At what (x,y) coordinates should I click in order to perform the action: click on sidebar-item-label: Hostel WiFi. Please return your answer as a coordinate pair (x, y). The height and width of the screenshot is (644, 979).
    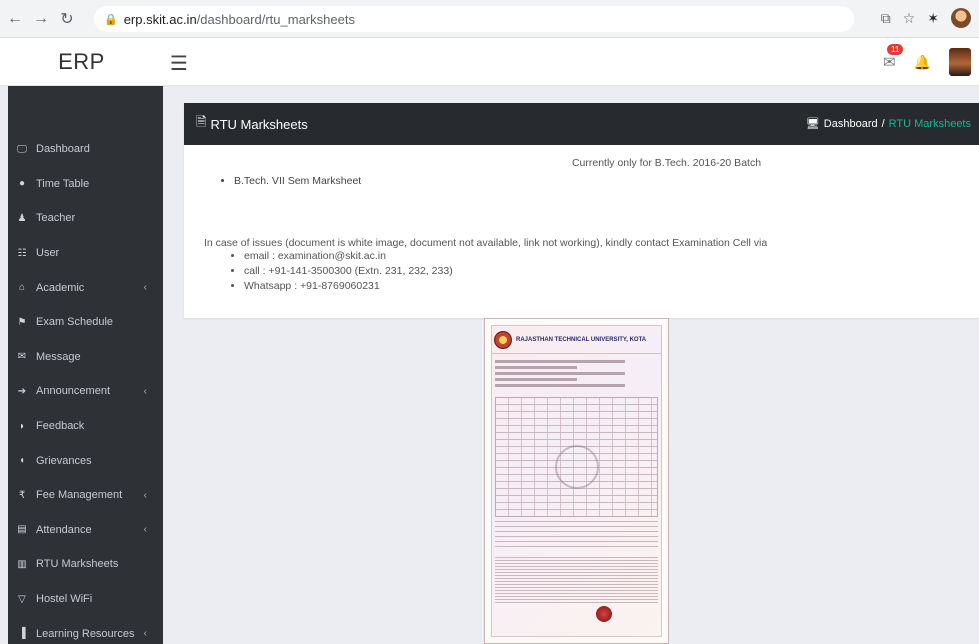
    Looking at the image, I should click on (64, 599).